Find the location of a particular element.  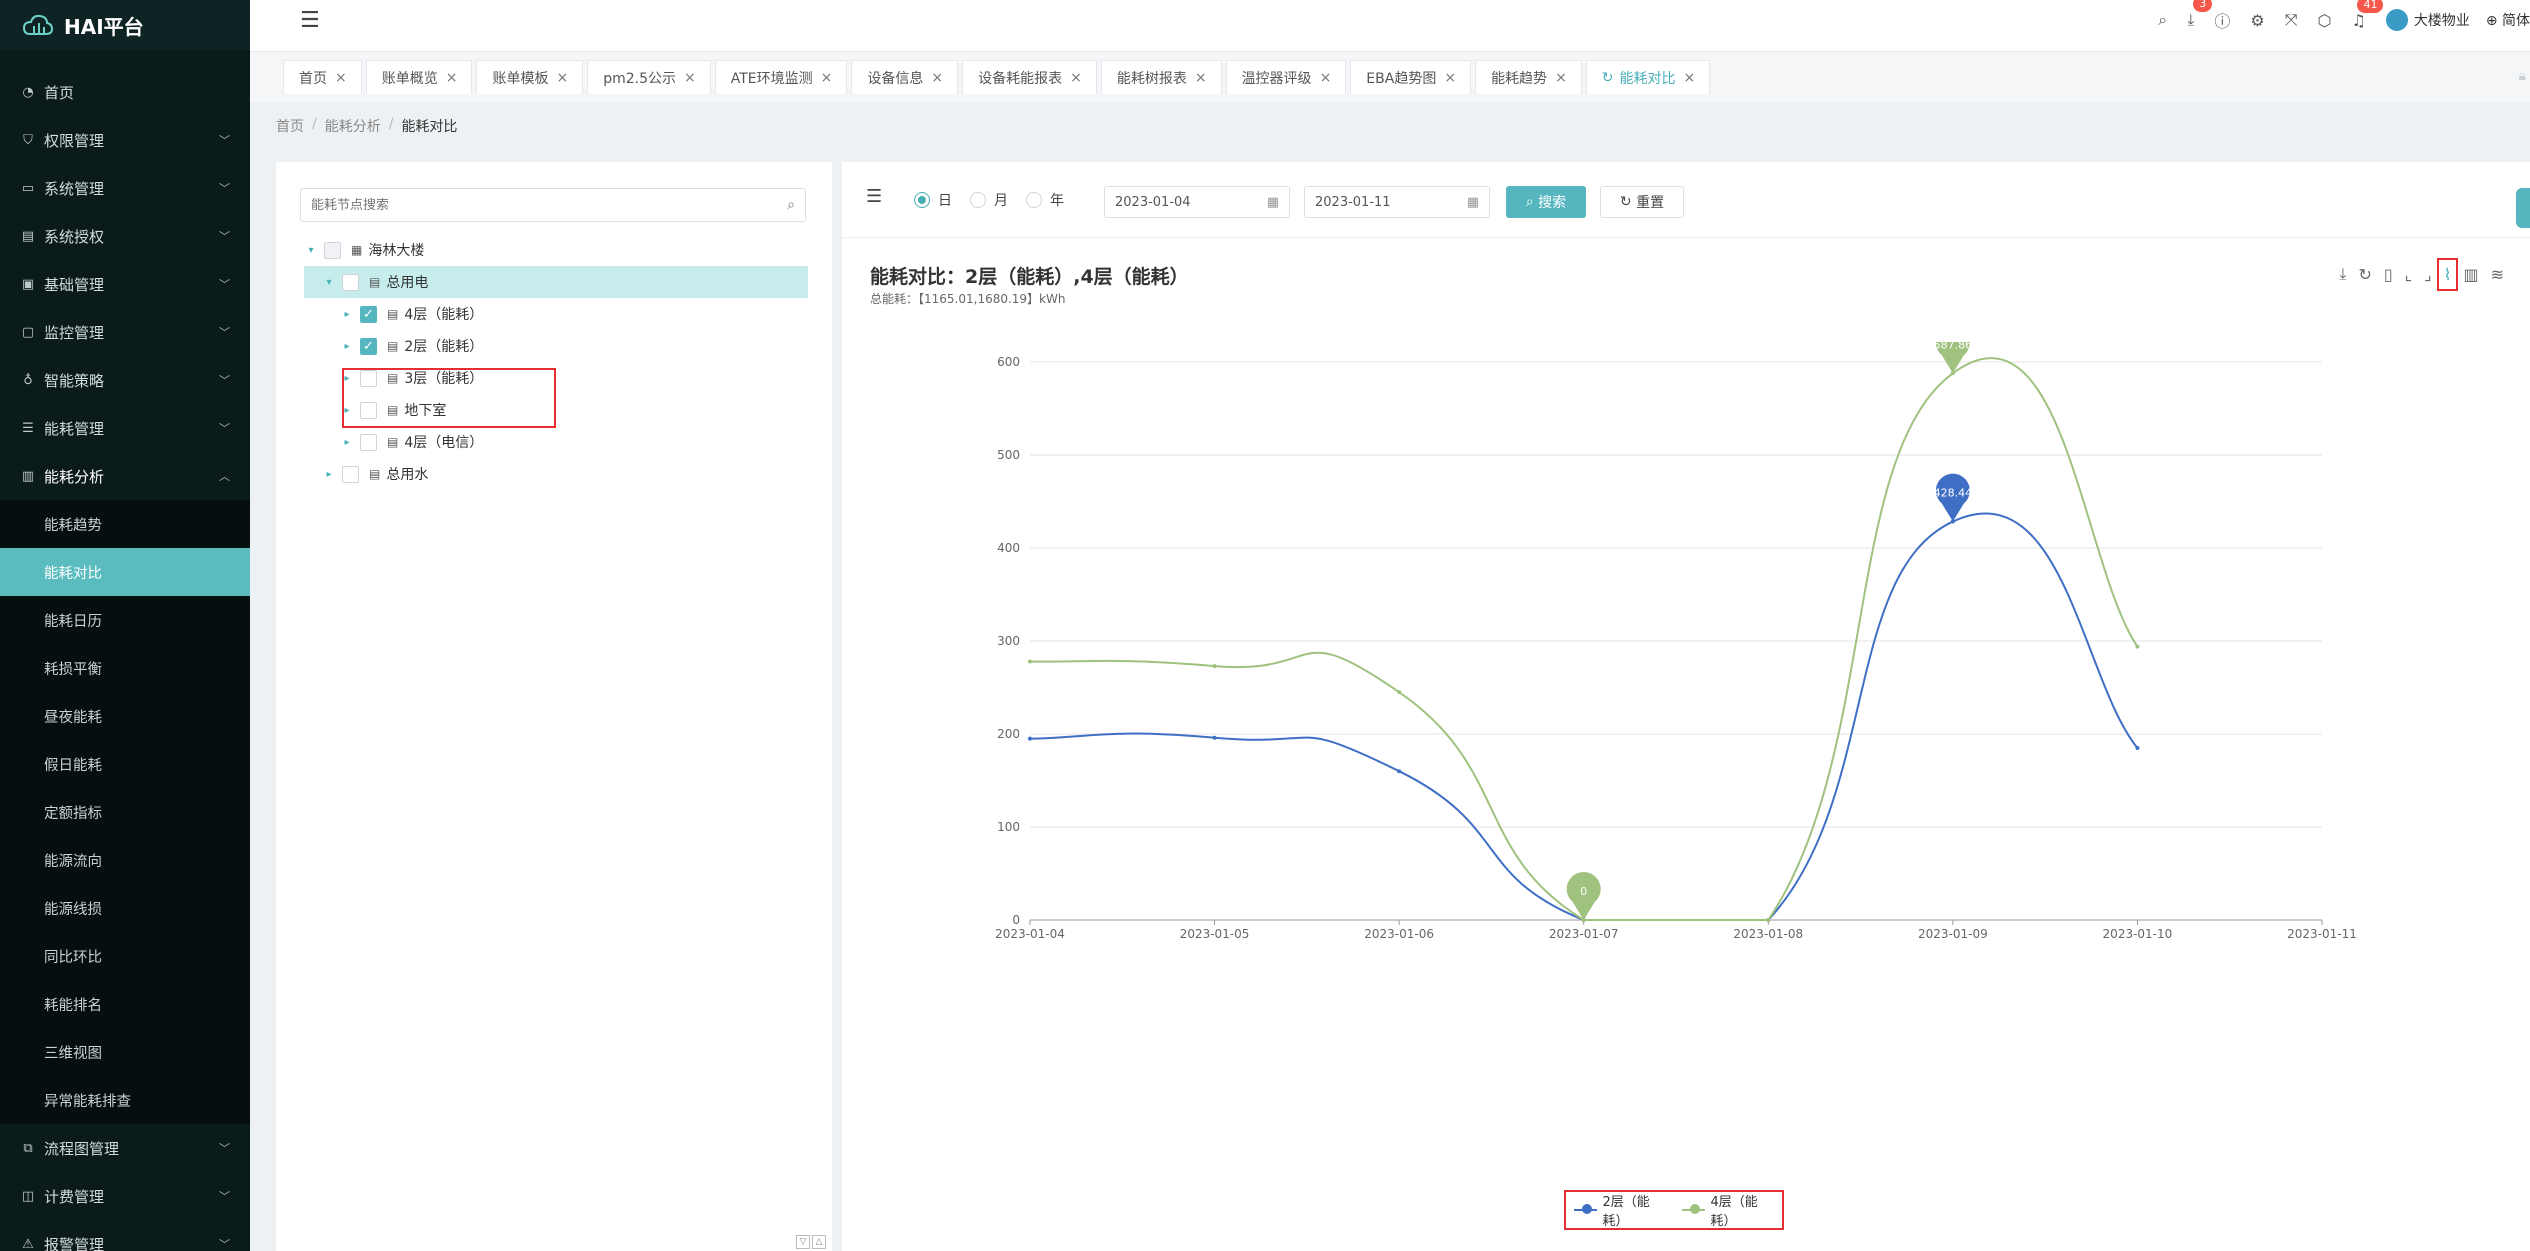

tree-node-selected: ▾ ▤ 总用电 is located at coordinates (556, 282).